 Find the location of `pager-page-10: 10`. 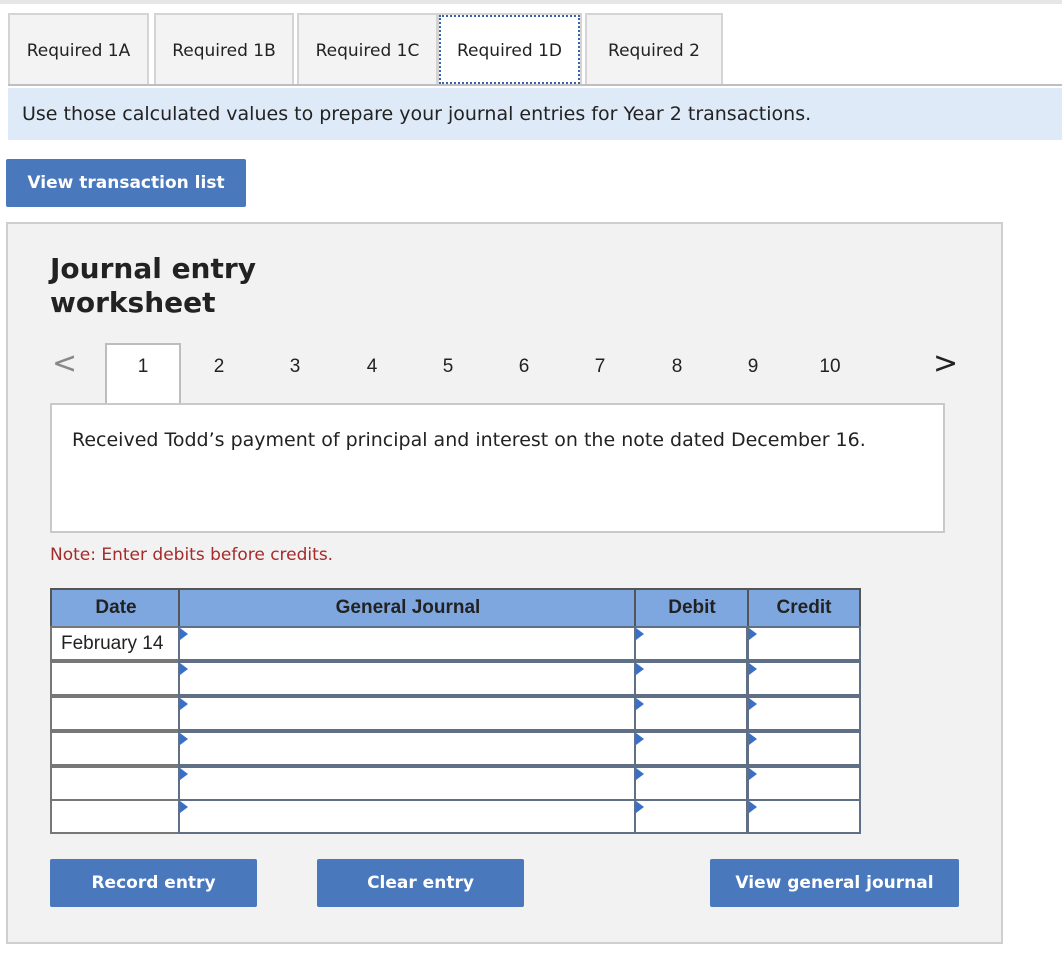

pager-page-10: 10 is located at coordinates (830, 367).